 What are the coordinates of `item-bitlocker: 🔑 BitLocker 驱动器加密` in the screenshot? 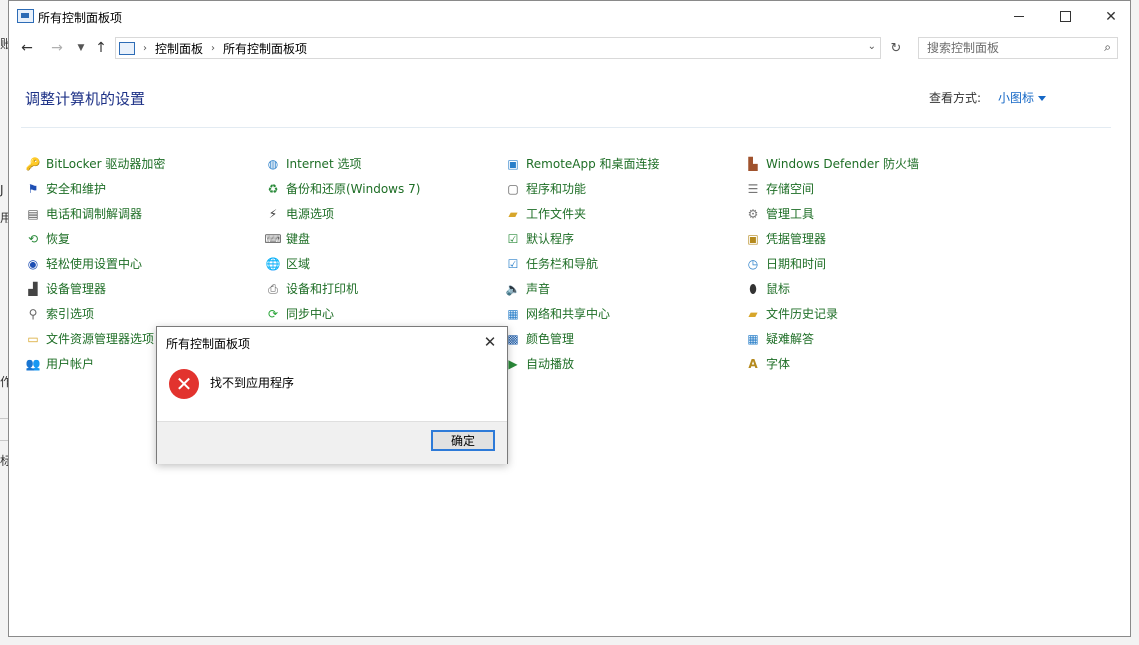 It's located at (145, 163).